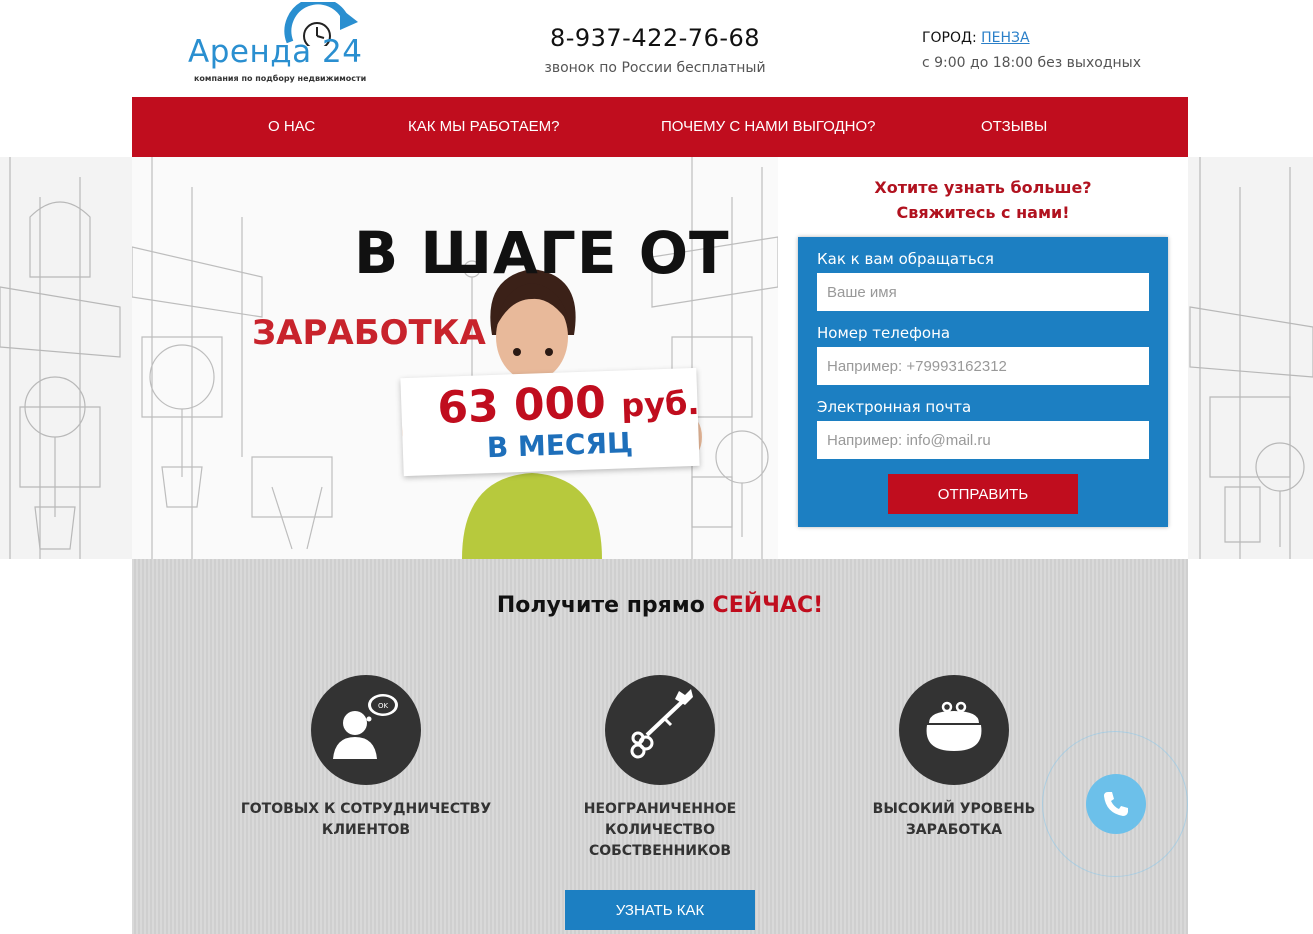 The width and height of the screenshot is (1313, 934). What do you see at coordinates (660, 605) in the screenshot?
I see `benefits-title: Получите прямо СЕЙЧАС!` at bounding box center [660, 605].